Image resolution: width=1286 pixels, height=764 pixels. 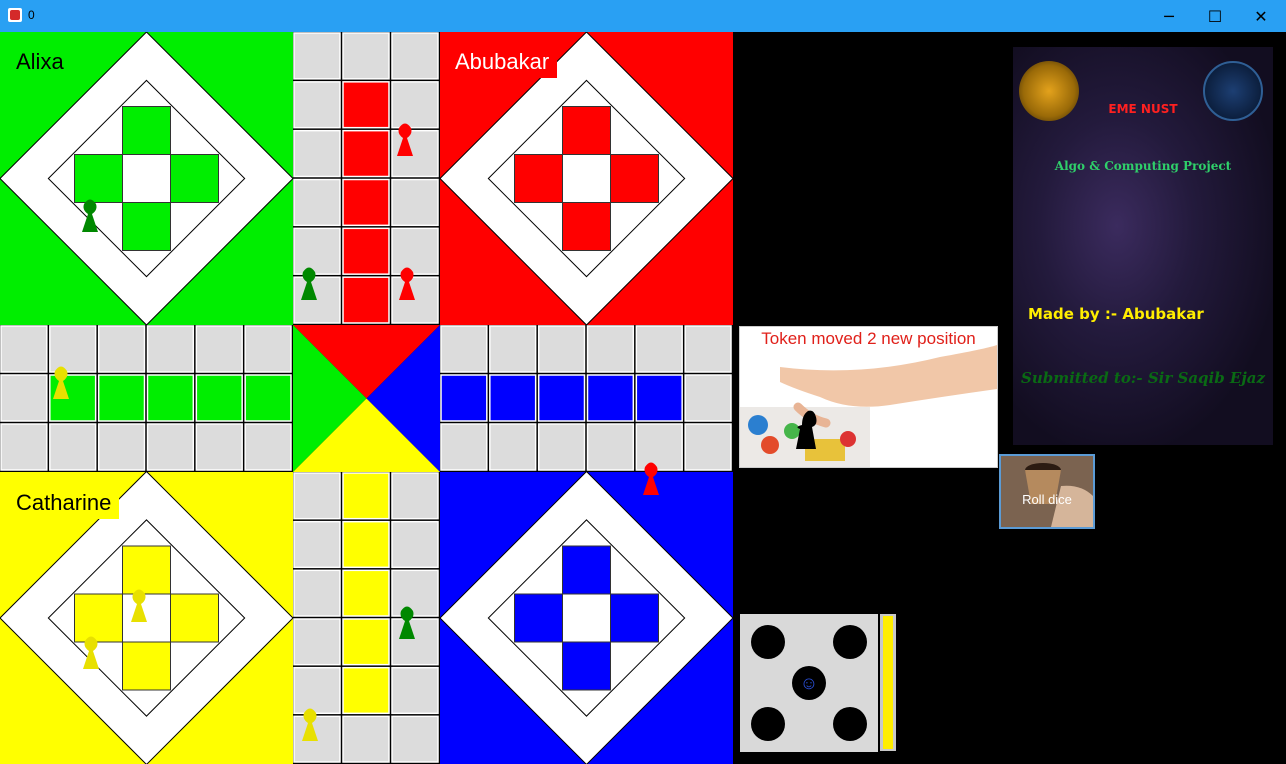 What do you see at coordinates (643, 16) in the screenshot?
I see `title-bar: 0 ─ ☐ ✕` at bounding box center [643, 16].